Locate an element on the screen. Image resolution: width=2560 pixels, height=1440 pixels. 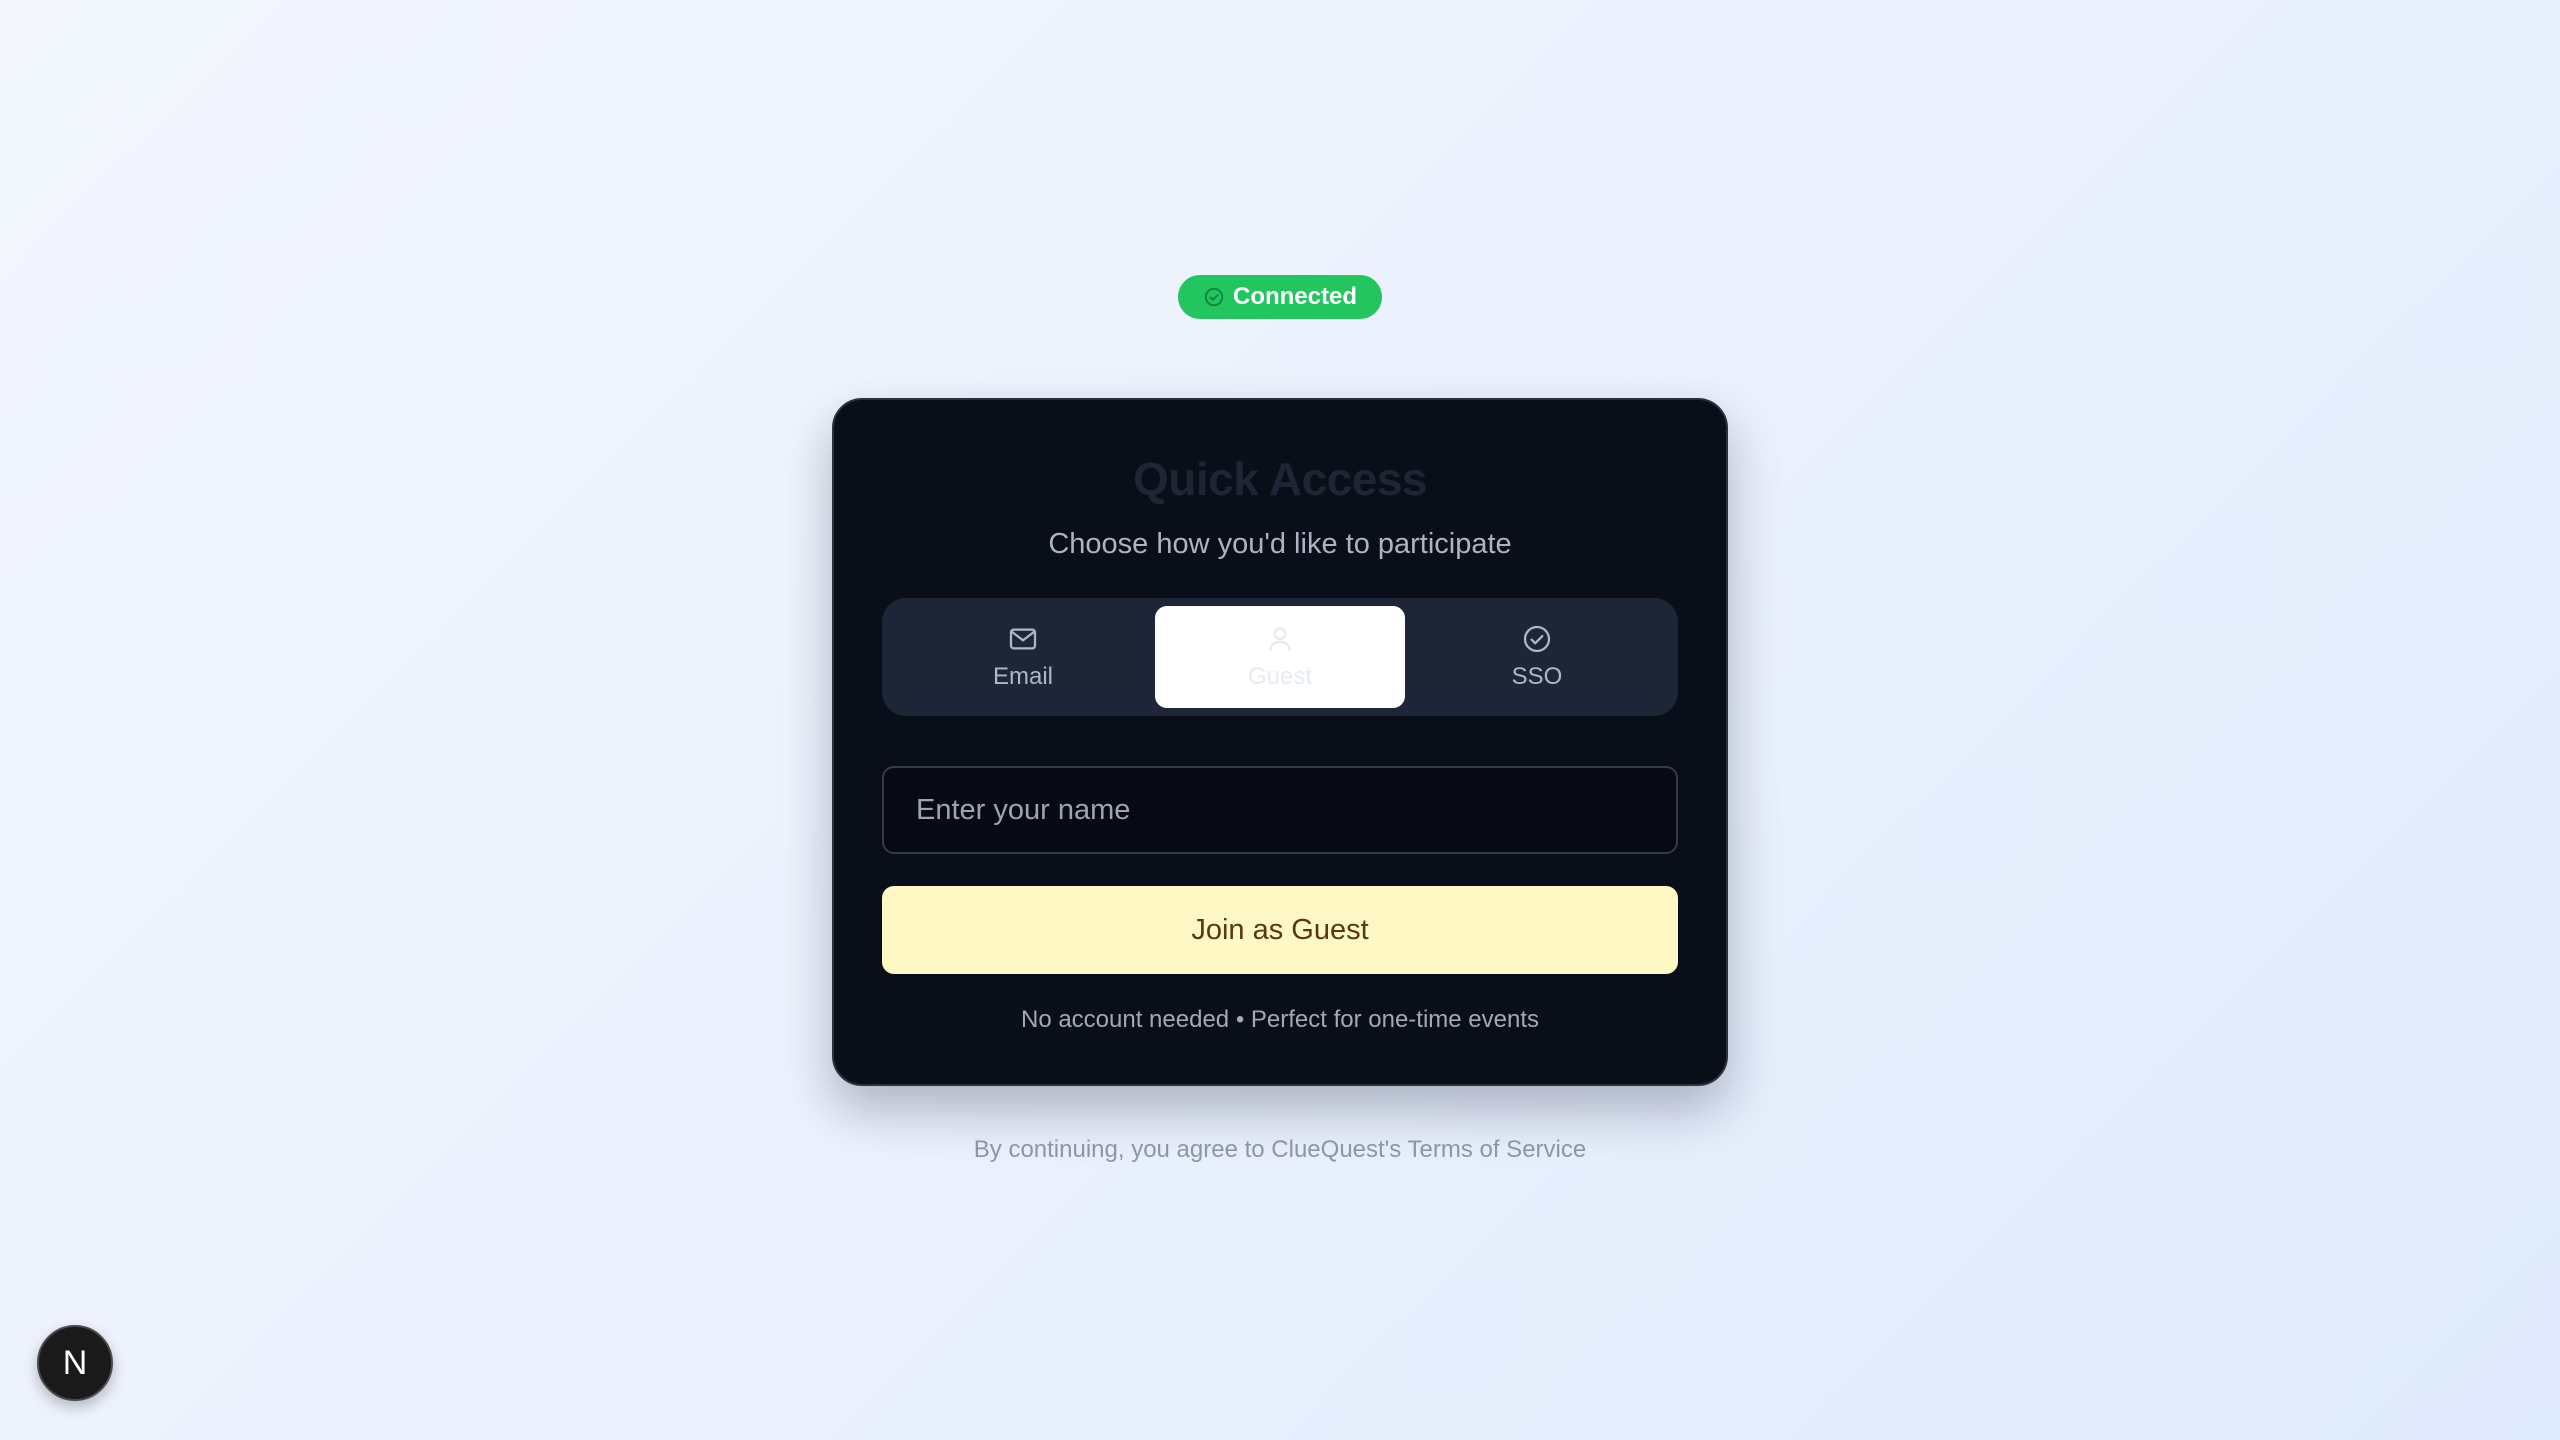
tab-sso-label: SSO is located at coordinates (1537, 676).